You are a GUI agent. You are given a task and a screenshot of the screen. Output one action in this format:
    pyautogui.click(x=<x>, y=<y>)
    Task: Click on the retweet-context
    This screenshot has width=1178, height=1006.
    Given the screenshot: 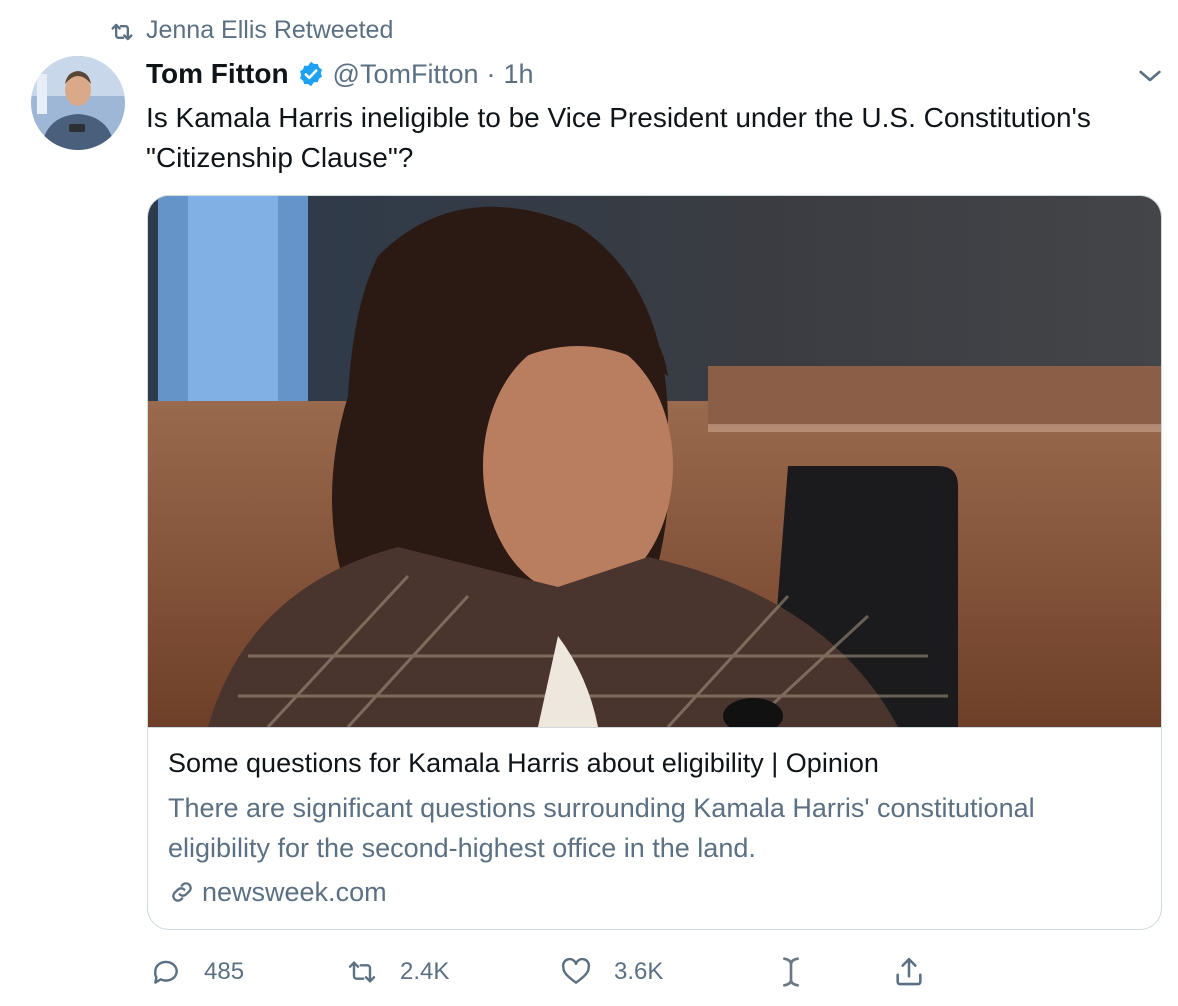 What is the action you would take?
    pyautogui.click(x=122, y=32)
    